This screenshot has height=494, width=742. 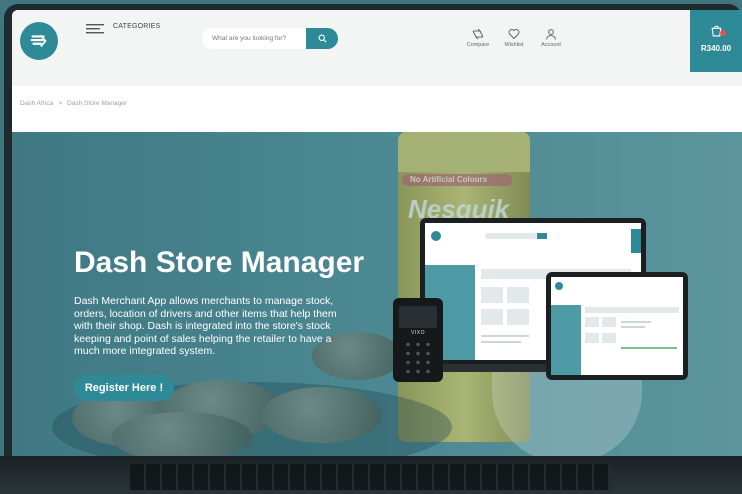 What do you see at coordinates (636, 241) in the screenshot?
I see `mini-cart` at bounding box center [636, 241].